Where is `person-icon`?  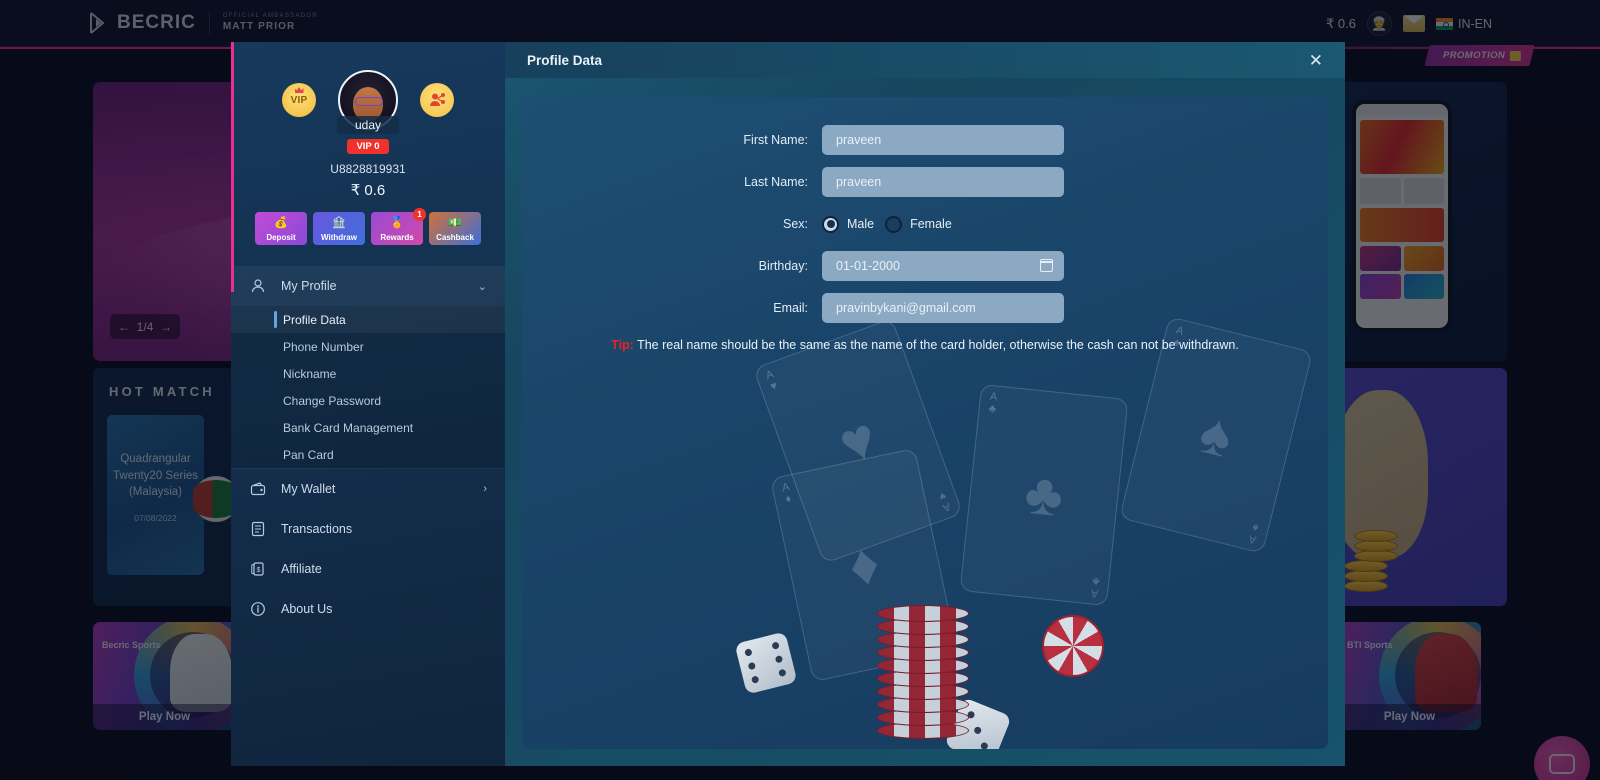
person-icon is located at coordinates (258, 286).